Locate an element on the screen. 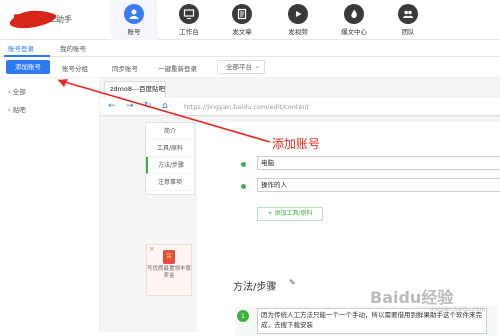 The width and height of the screenshot is (500, 336). nav-account-label: 账号 is located at coordinates (134, 32).